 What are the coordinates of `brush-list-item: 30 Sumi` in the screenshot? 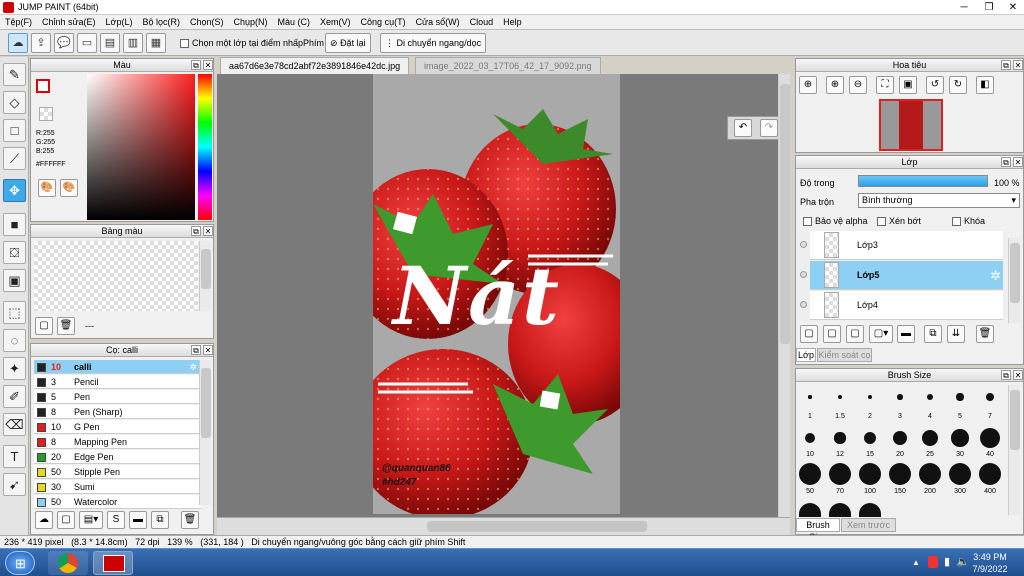 It's located at (117, 487).